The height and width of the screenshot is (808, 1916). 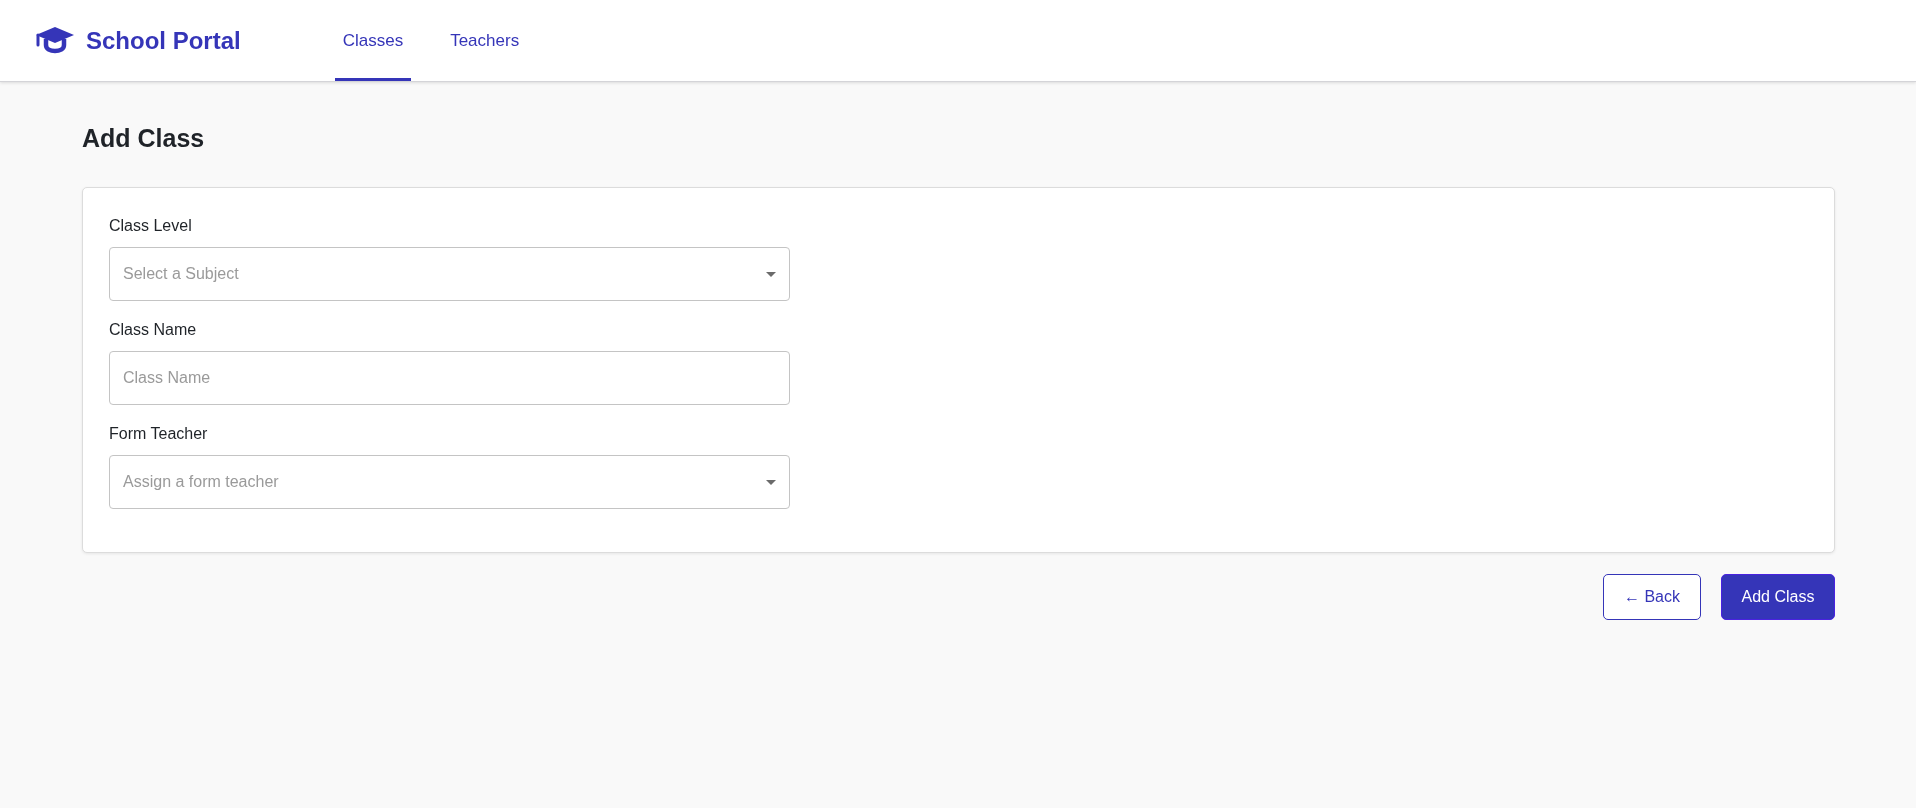 I want to click on submit-button: Add Class, so click(x=1778, y=597).